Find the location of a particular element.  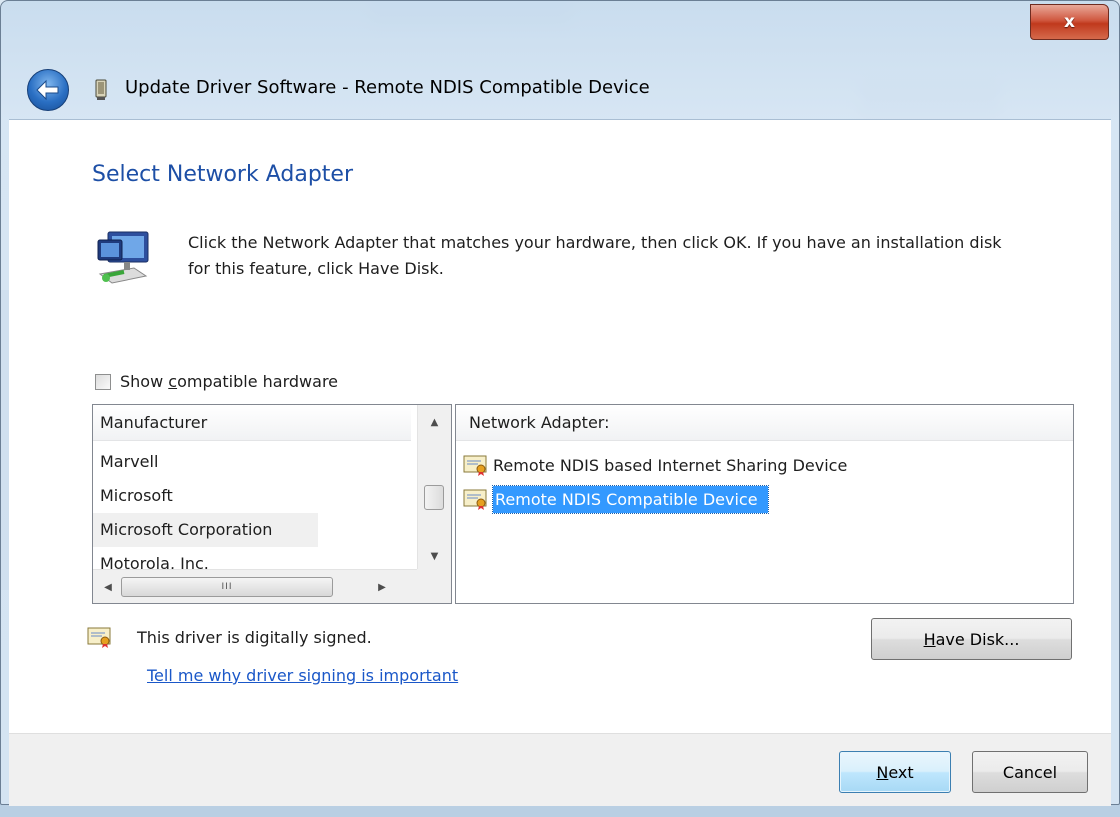

adapter-label: Remote NDIS Compatible Device is located at coordinates (630, 499).